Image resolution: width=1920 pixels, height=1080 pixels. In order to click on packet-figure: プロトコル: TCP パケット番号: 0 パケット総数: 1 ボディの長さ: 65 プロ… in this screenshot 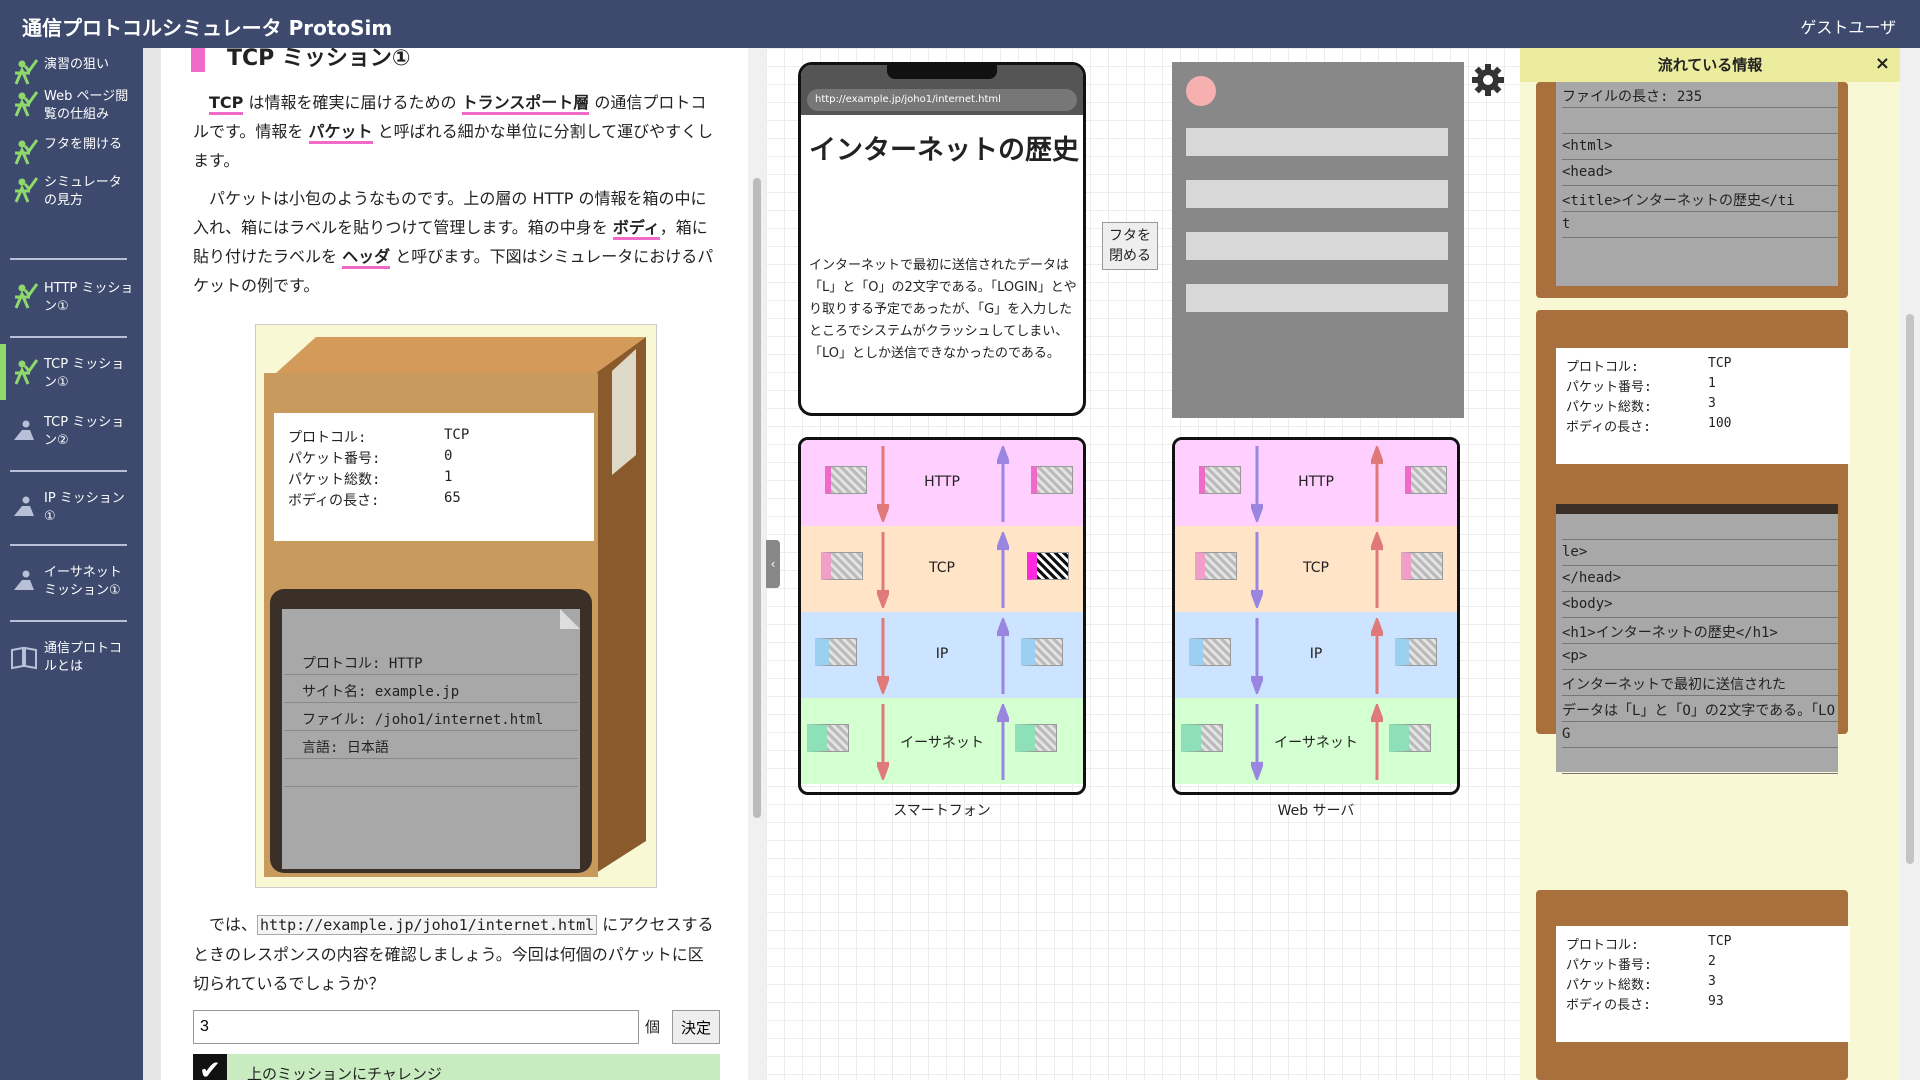, I will do `click(456, 606)`.